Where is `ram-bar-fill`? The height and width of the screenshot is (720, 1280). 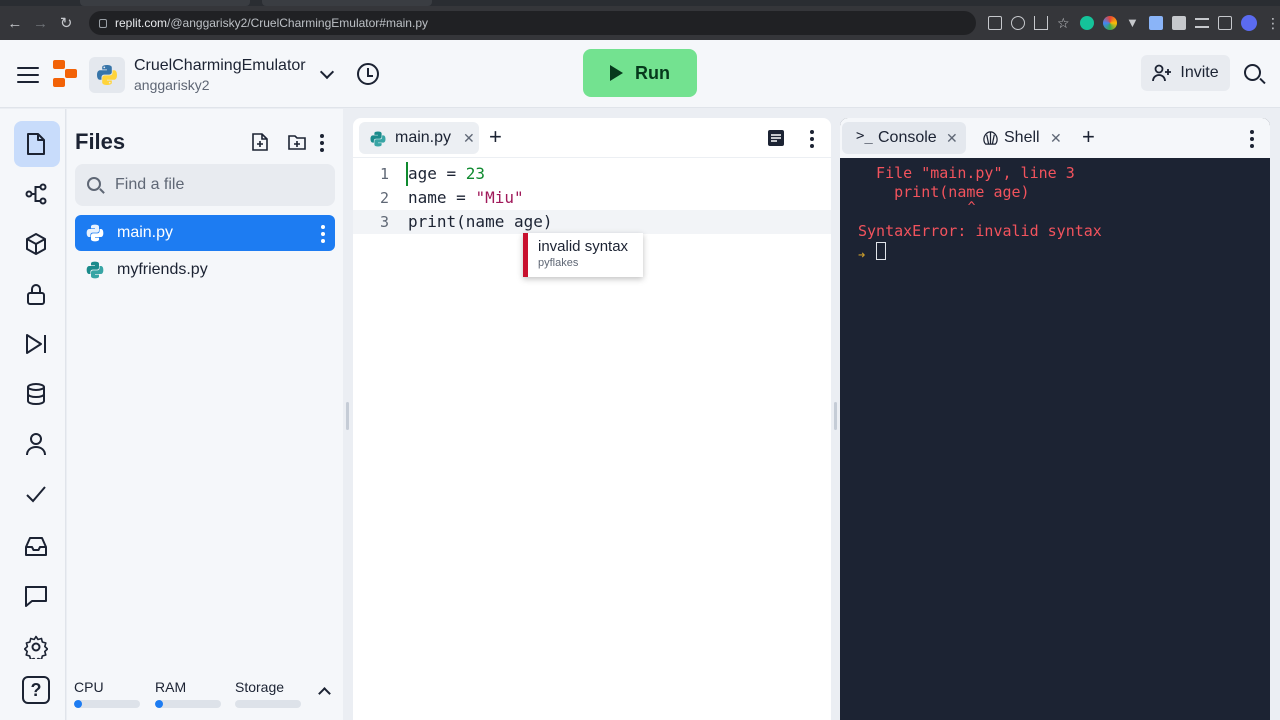
ram-bar-fill is located at coordinates (159, 704).